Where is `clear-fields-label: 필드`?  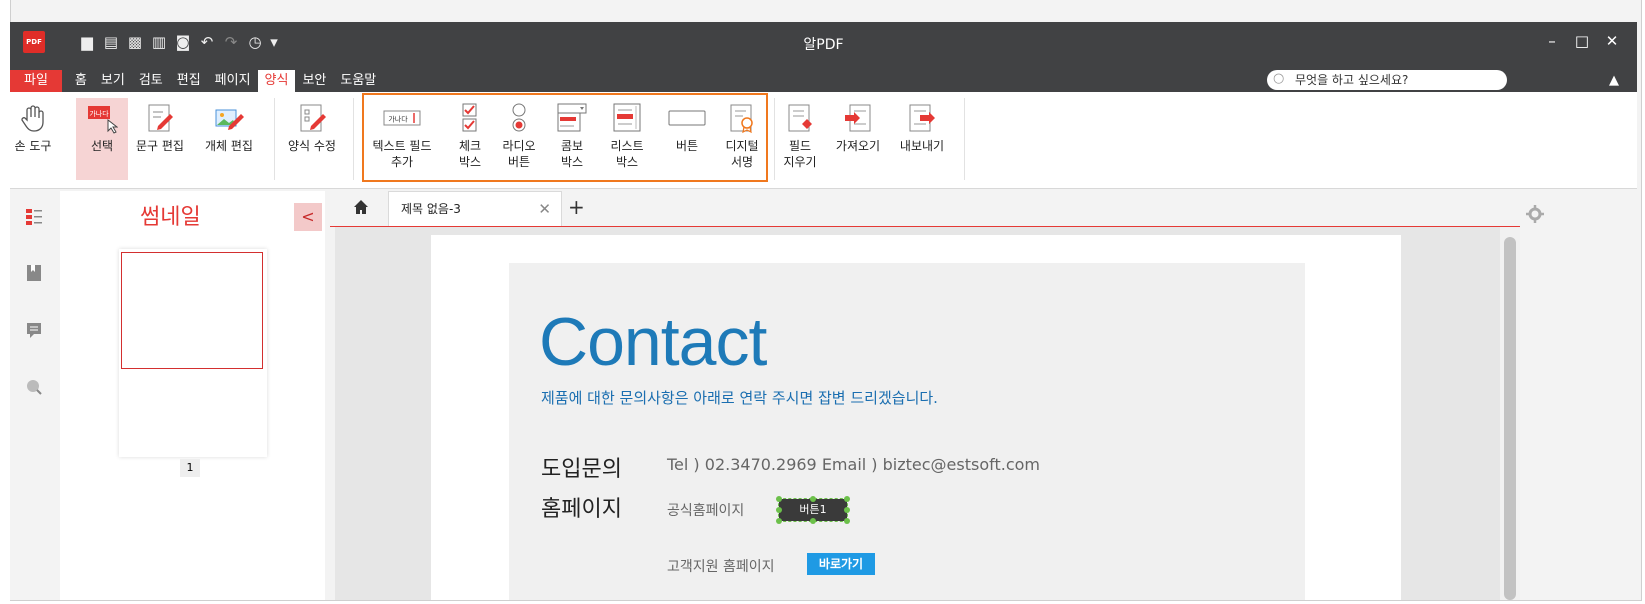 clear-fields-label: 필드 is located at coordinates (800, 146).